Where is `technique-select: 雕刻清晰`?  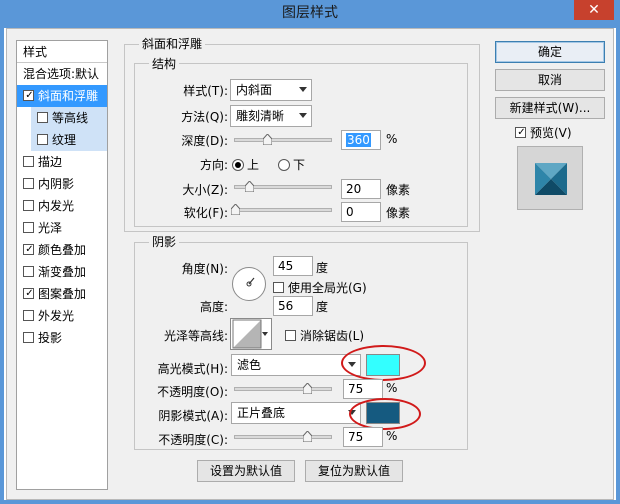 technique-select: 雕刻清晰 is located at coordinates (271, 116).